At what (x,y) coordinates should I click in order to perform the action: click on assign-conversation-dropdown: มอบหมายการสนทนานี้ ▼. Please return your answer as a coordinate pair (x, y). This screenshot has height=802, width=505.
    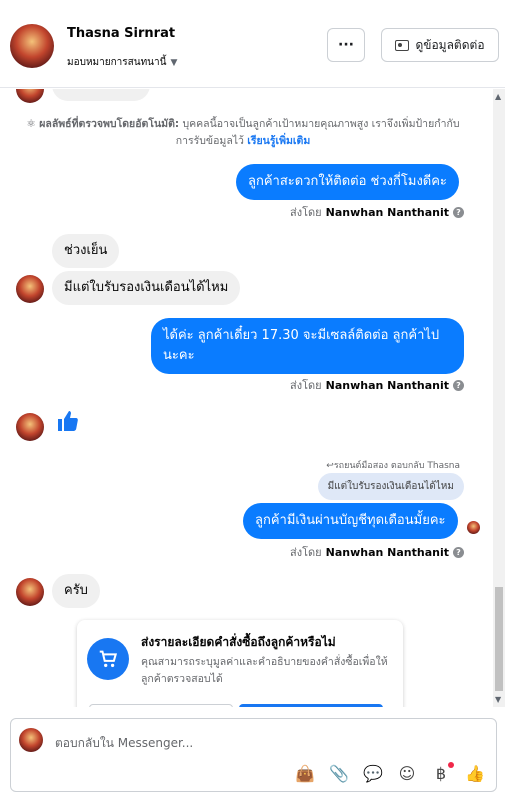
    Looking at the image, I should click on (122, 62).